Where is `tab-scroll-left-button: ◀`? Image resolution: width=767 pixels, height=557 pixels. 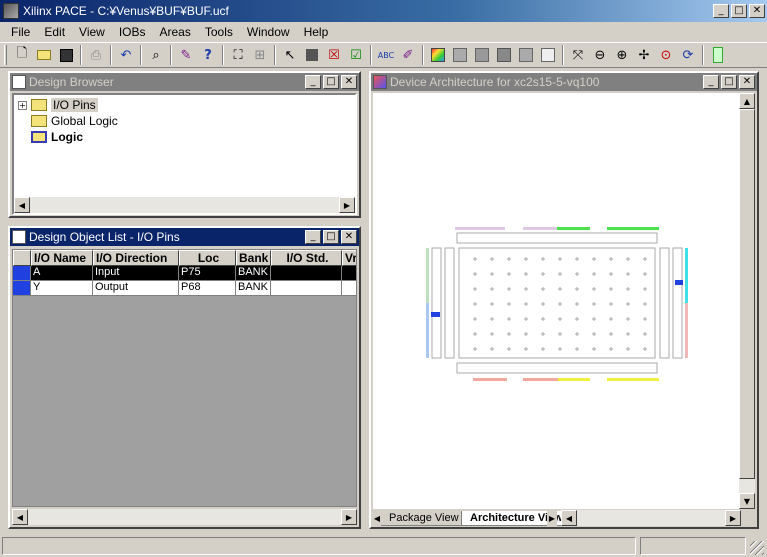
tab-scroll-left-button: ◀ is located at coordinates (377, 518).